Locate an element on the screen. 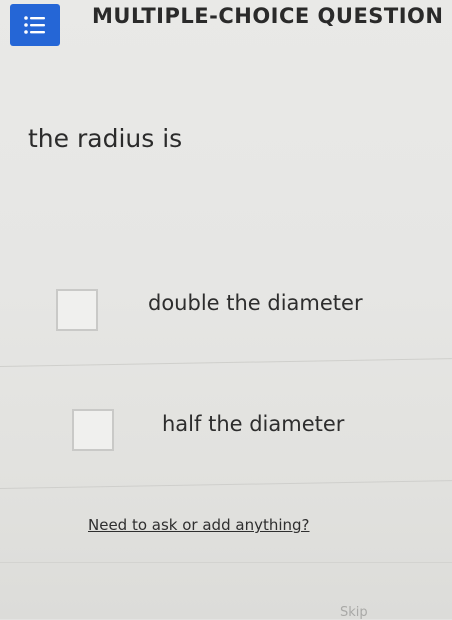 Image resolution: width=452 pixels, height=620 pixels. question-type-title: MULTIPLE-CHOICE QUESTION is located at coordinates (268, 16).